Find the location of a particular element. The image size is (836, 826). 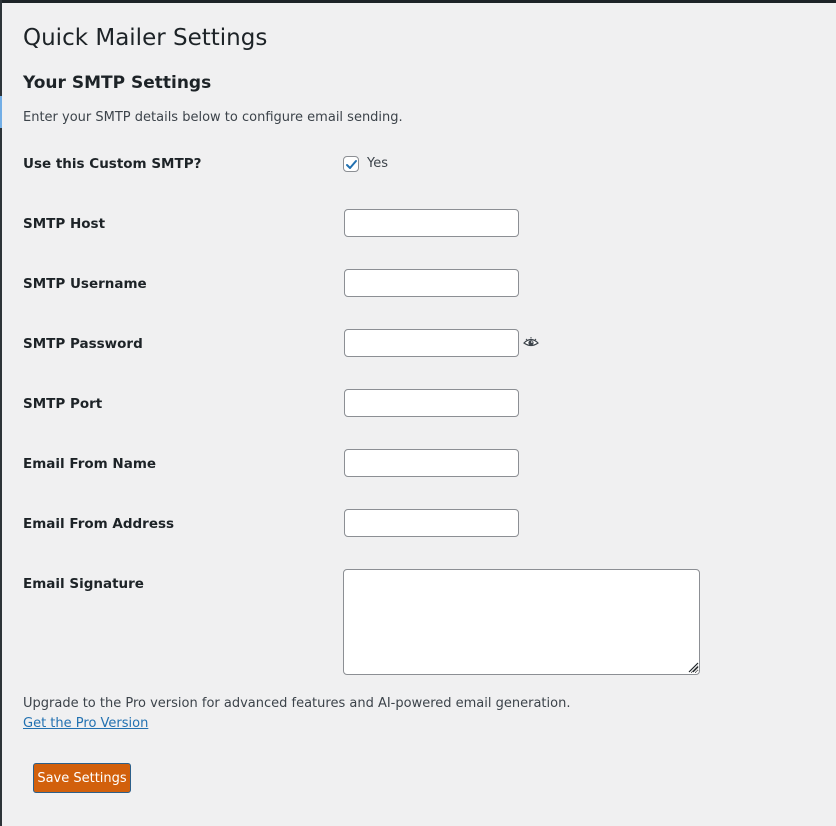

admin-top-edge is located at coordinates (418, 1).